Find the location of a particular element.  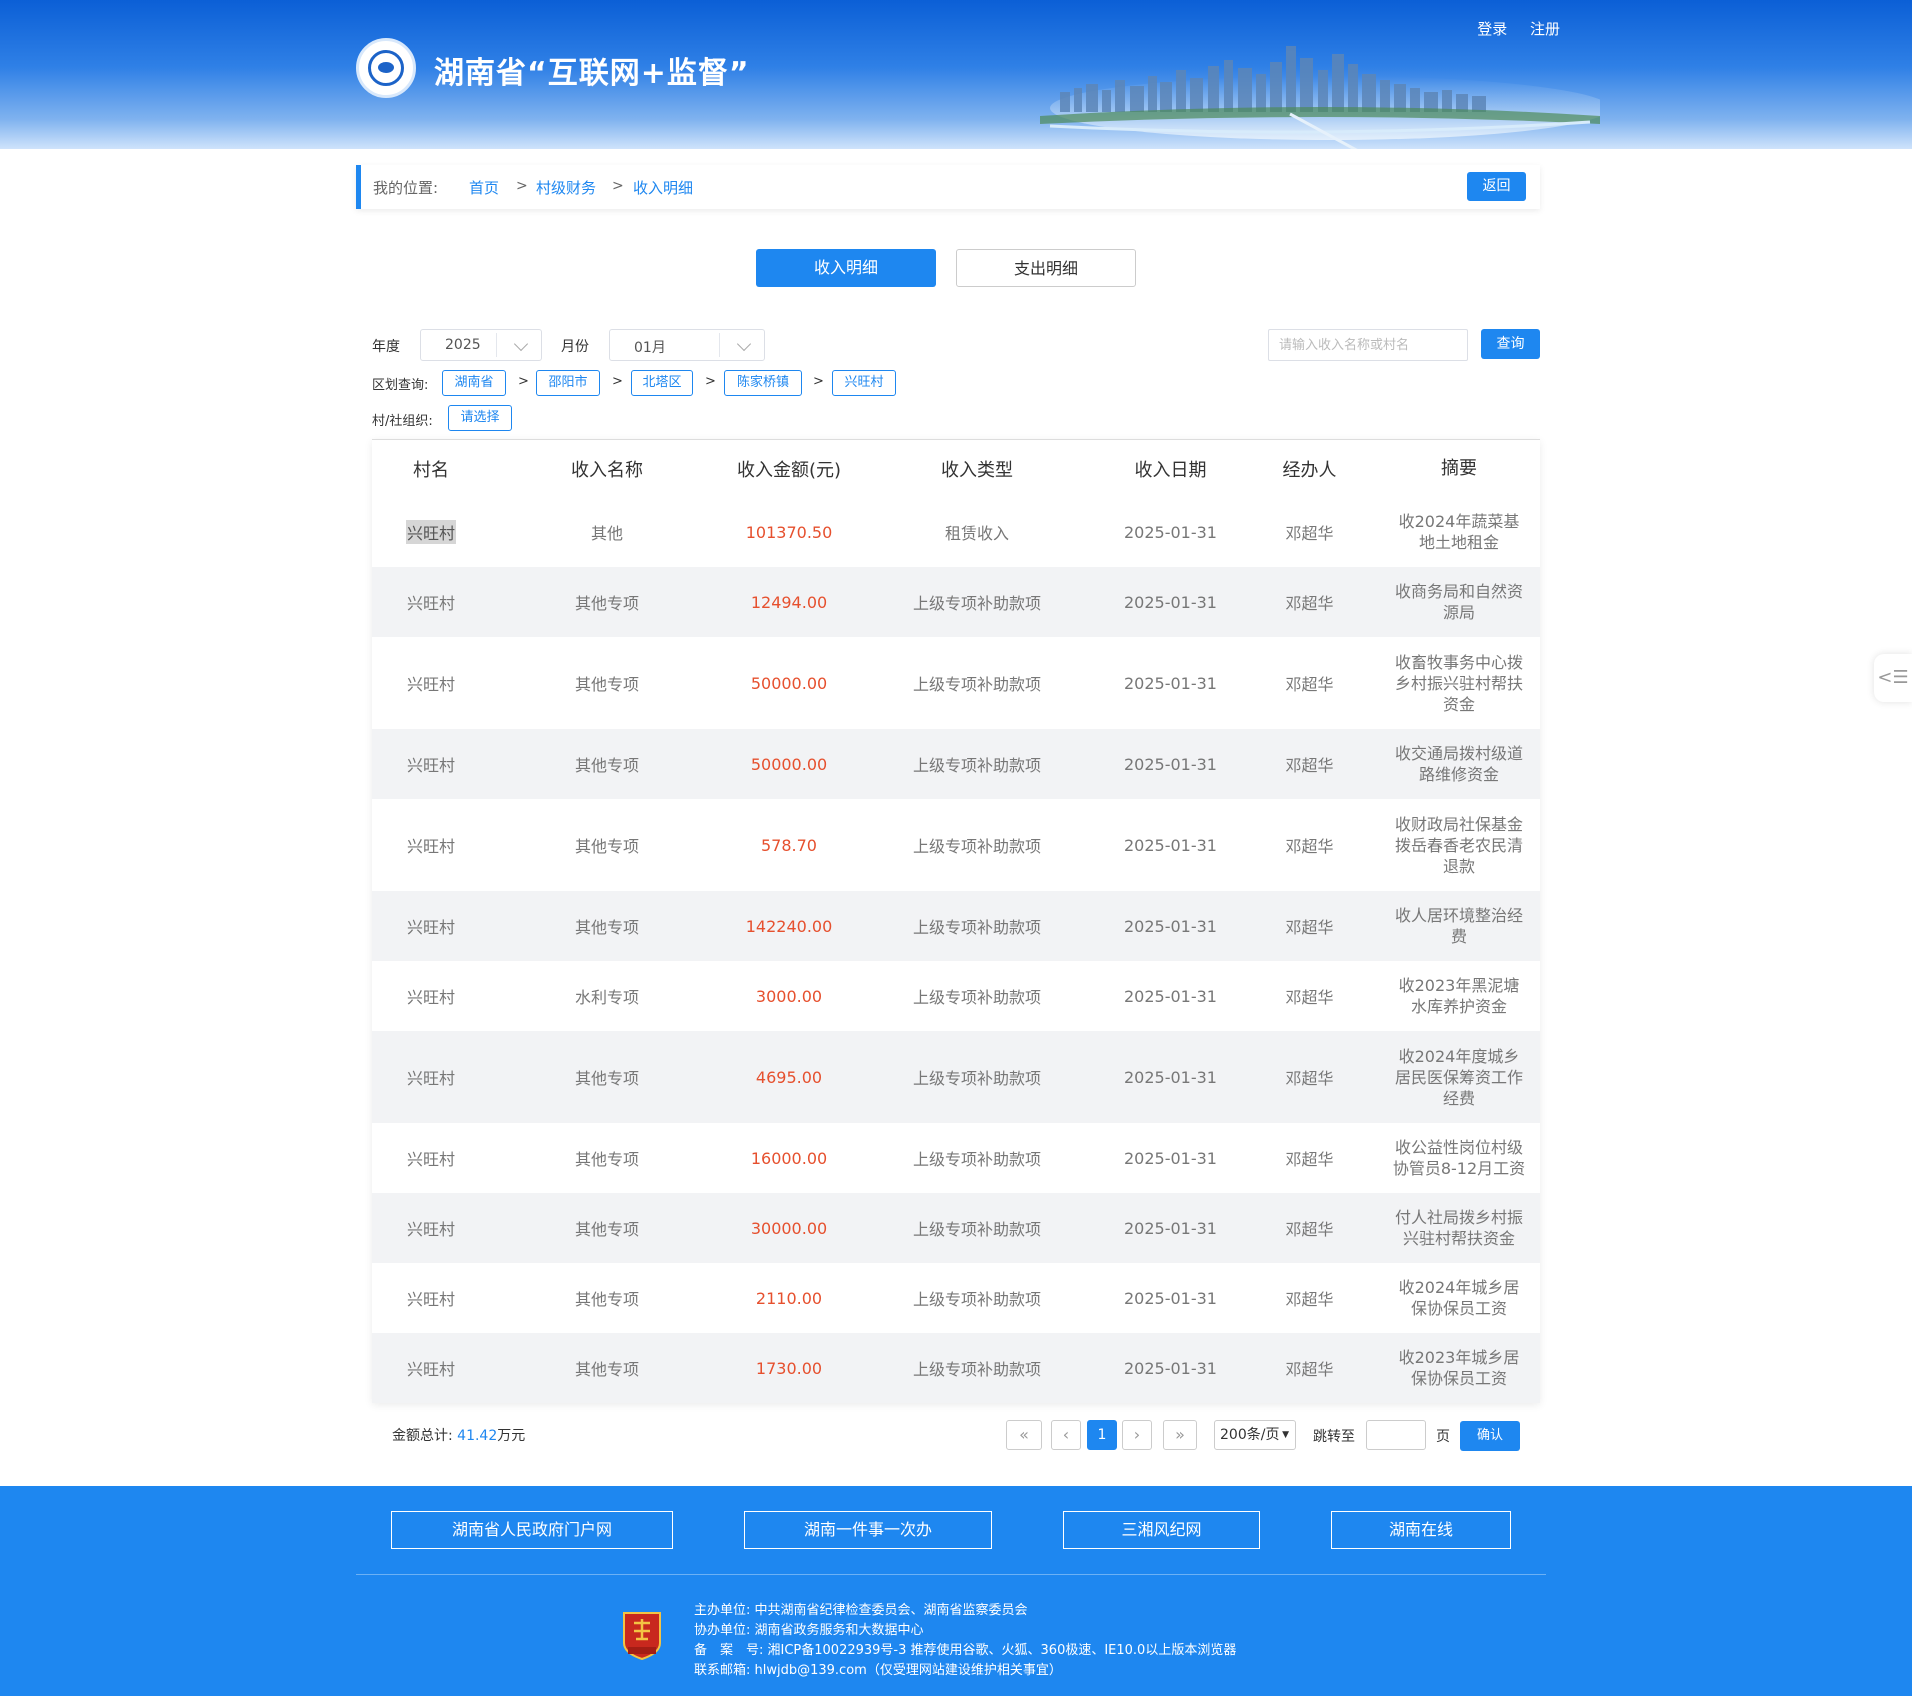

month-select: 01月 is located at coordinates (687, 345).